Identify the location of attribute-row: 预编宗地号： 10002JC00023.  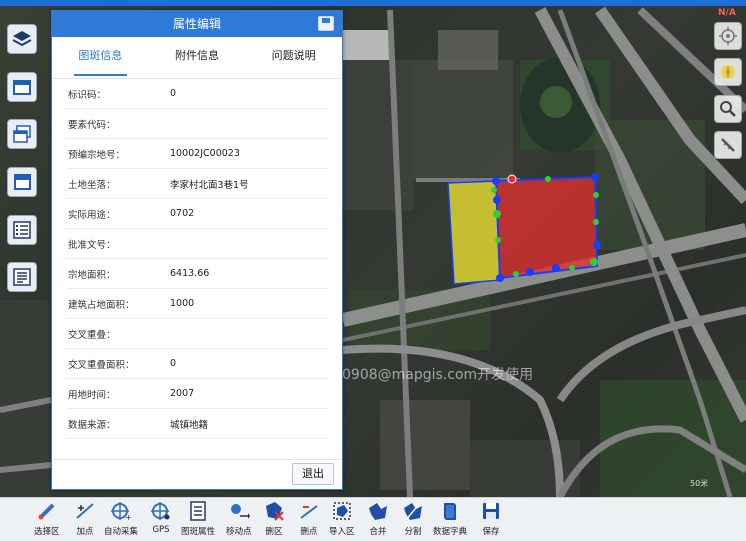
(197, 154).